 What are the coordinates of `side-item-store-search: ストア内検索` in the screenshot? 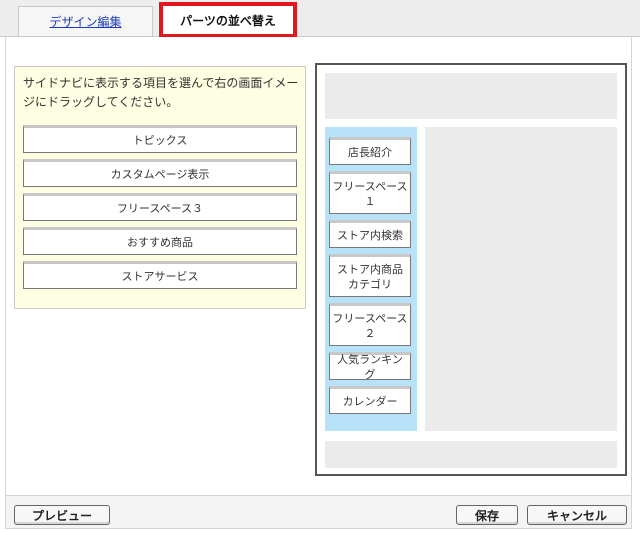 It's located at (370, 234).